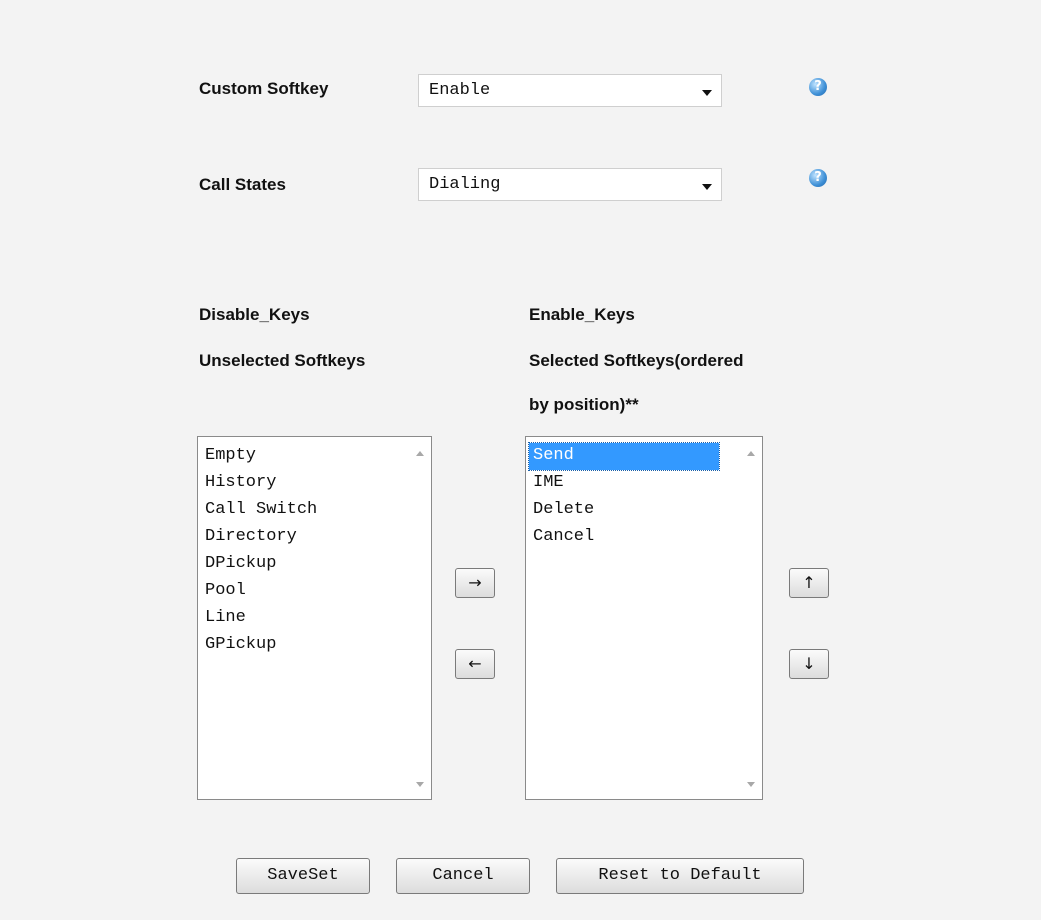 The width and height of the screenshot is (1041, 920). I want to click on move-down-button: ↓, so click(809, 664).